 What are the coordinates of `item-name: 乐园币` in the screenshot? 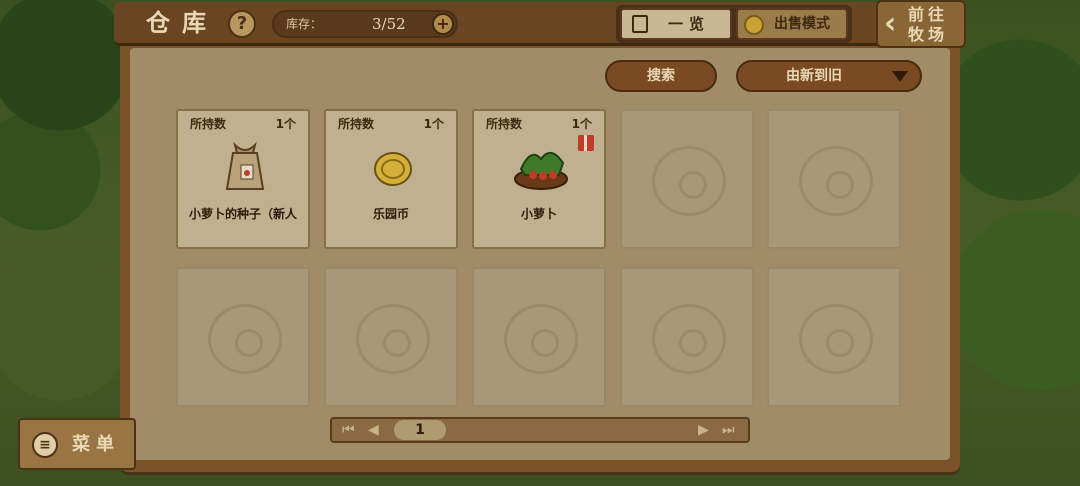 It's located at (390, 214).